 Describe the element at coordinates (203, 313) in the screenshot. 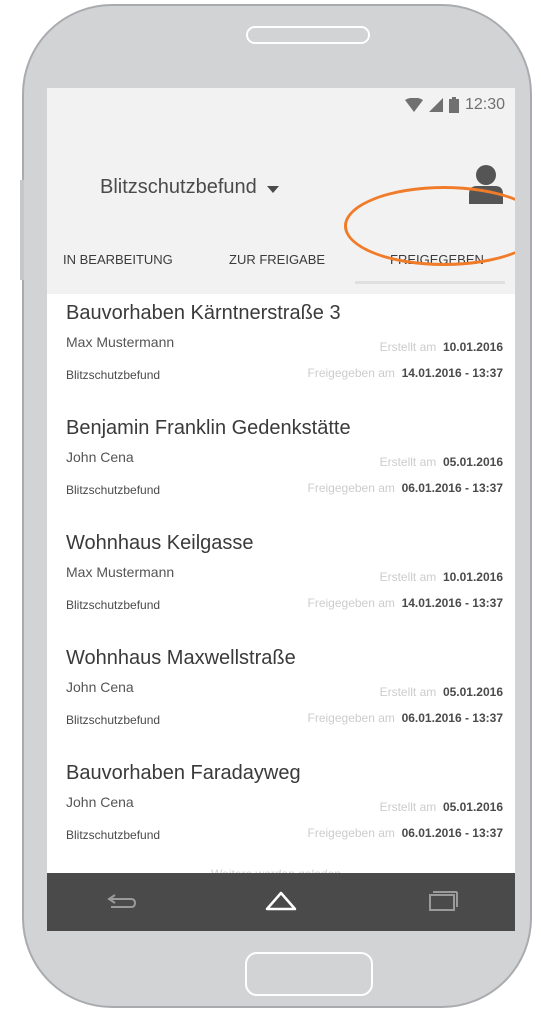

I see `item-title: Bauvorhaben Kärntnerstraße 3` at that location.